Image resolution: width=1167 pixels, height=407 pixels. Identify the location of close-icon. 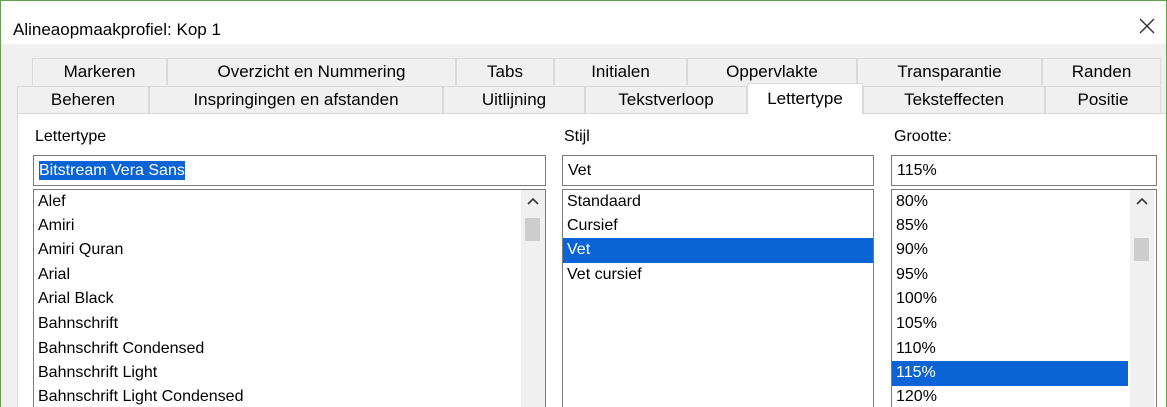
(1147, 26).